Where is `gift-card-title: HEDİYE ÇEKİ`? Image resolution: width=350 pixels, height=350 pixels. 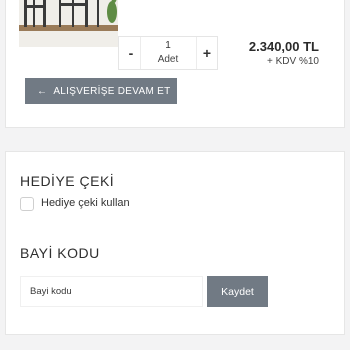
gift-card-title: HEDİYE ÇEKİ is located at coordinates (67, 181).